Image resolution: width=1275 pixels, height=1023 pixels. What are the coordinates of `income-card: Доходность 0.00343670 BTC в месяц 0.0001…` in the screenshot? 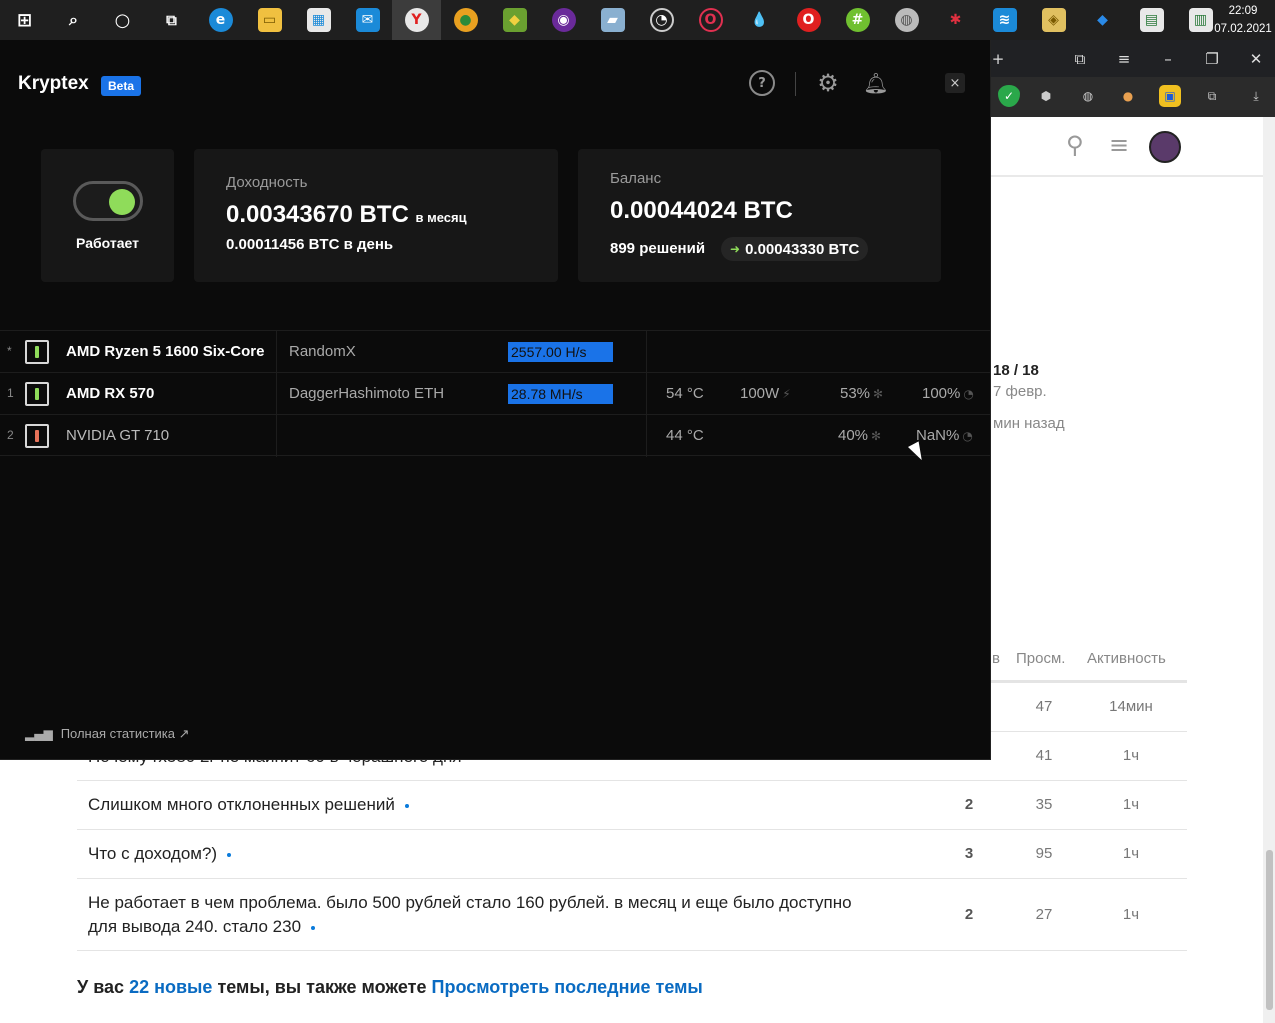 It's located at (376, 215).